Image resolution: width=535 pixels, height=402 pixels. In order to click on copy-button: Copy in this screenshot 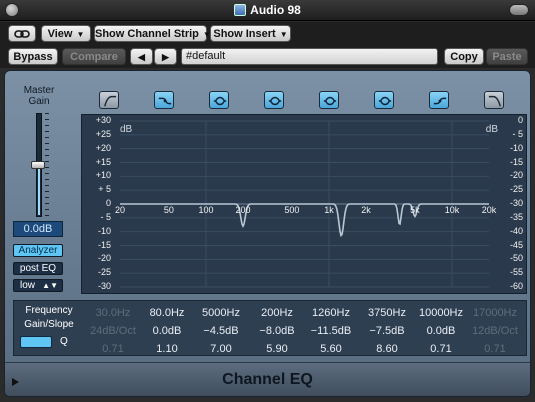, I will do `click(464, 56)`.